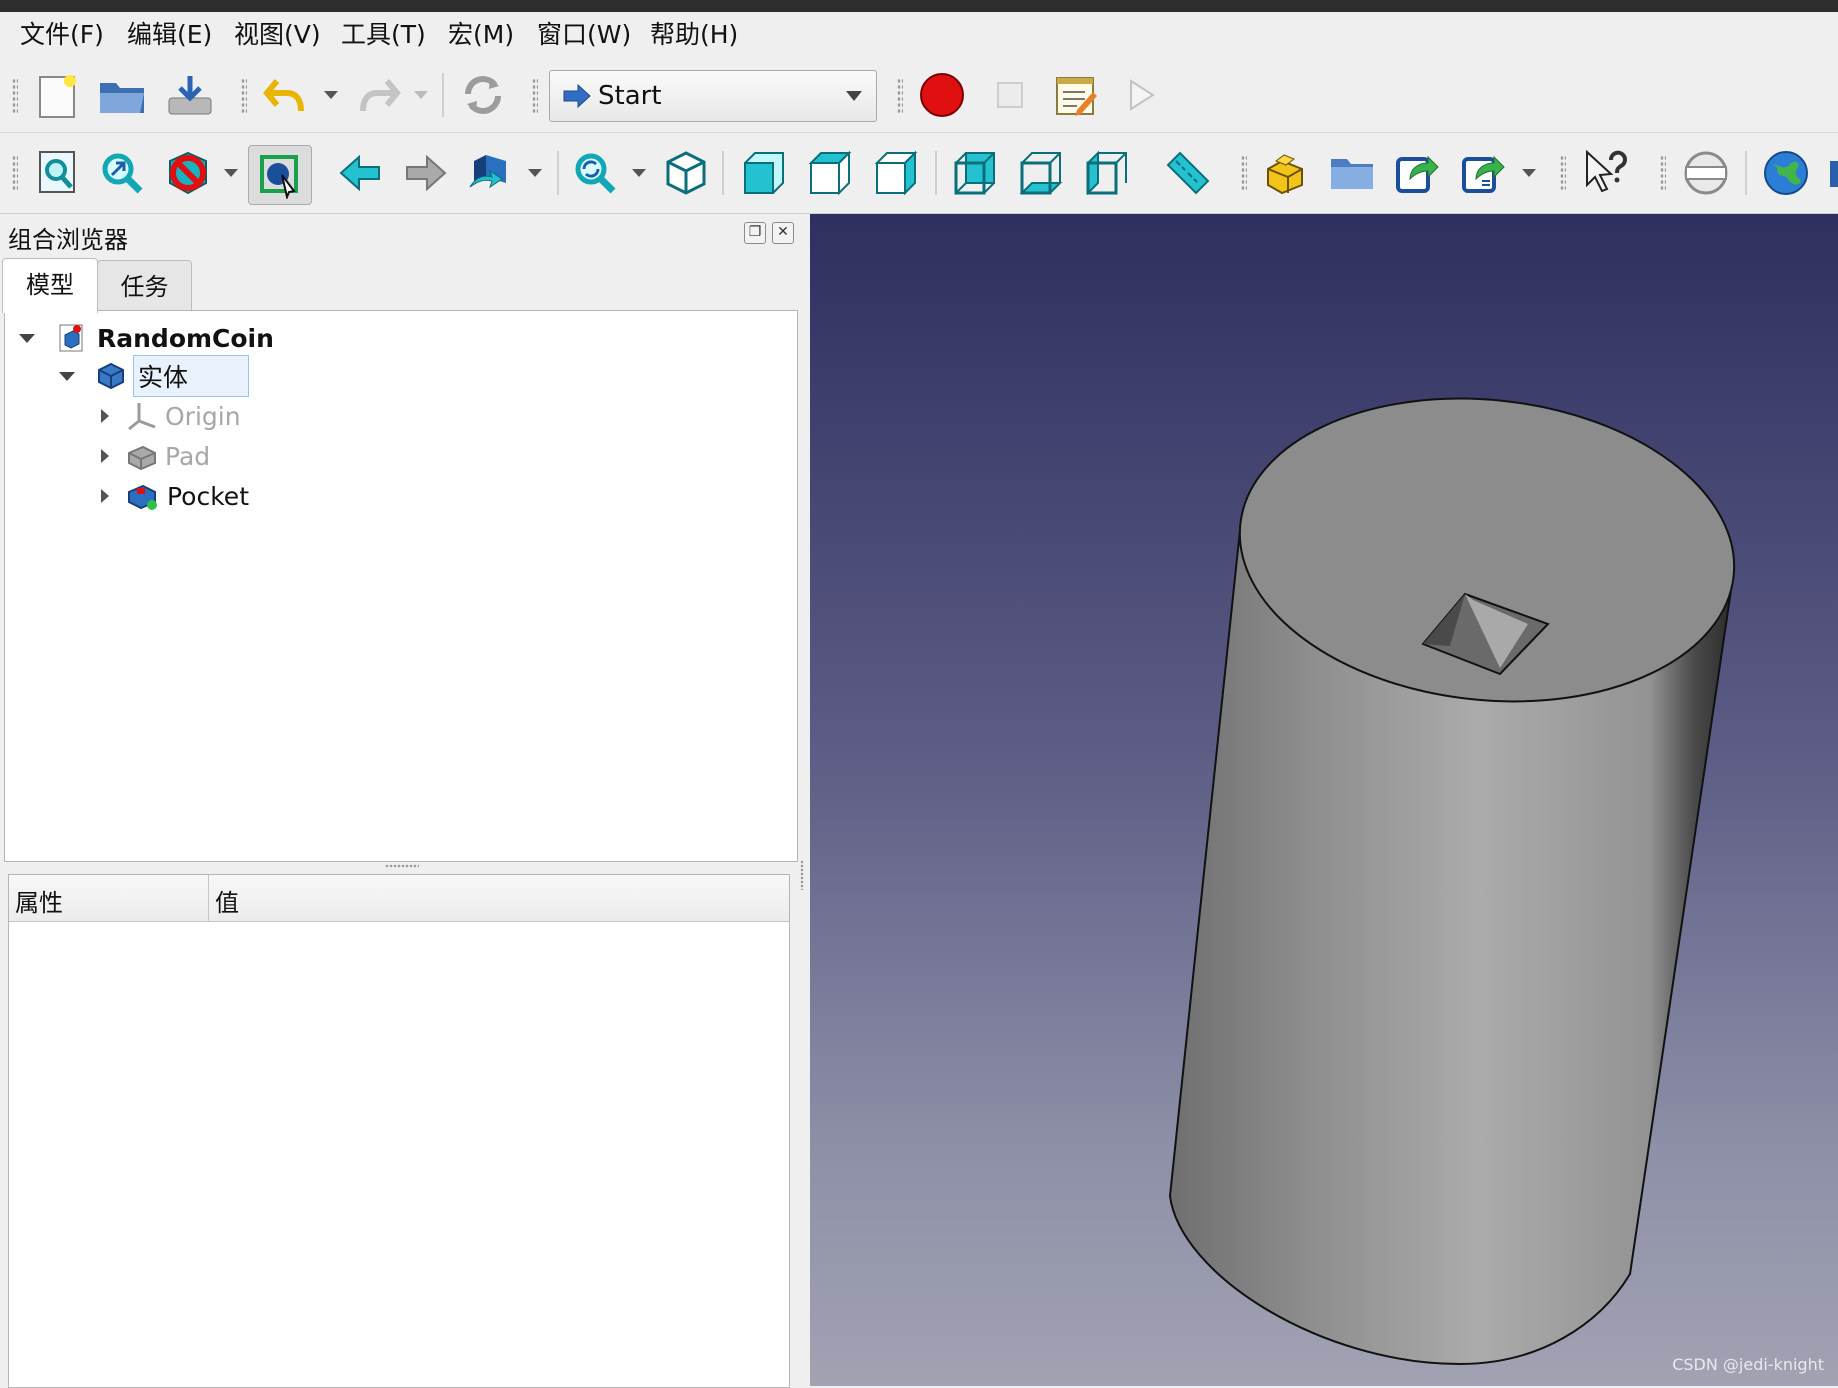  I want to click on measure-distance-button, so click(1188, 173).